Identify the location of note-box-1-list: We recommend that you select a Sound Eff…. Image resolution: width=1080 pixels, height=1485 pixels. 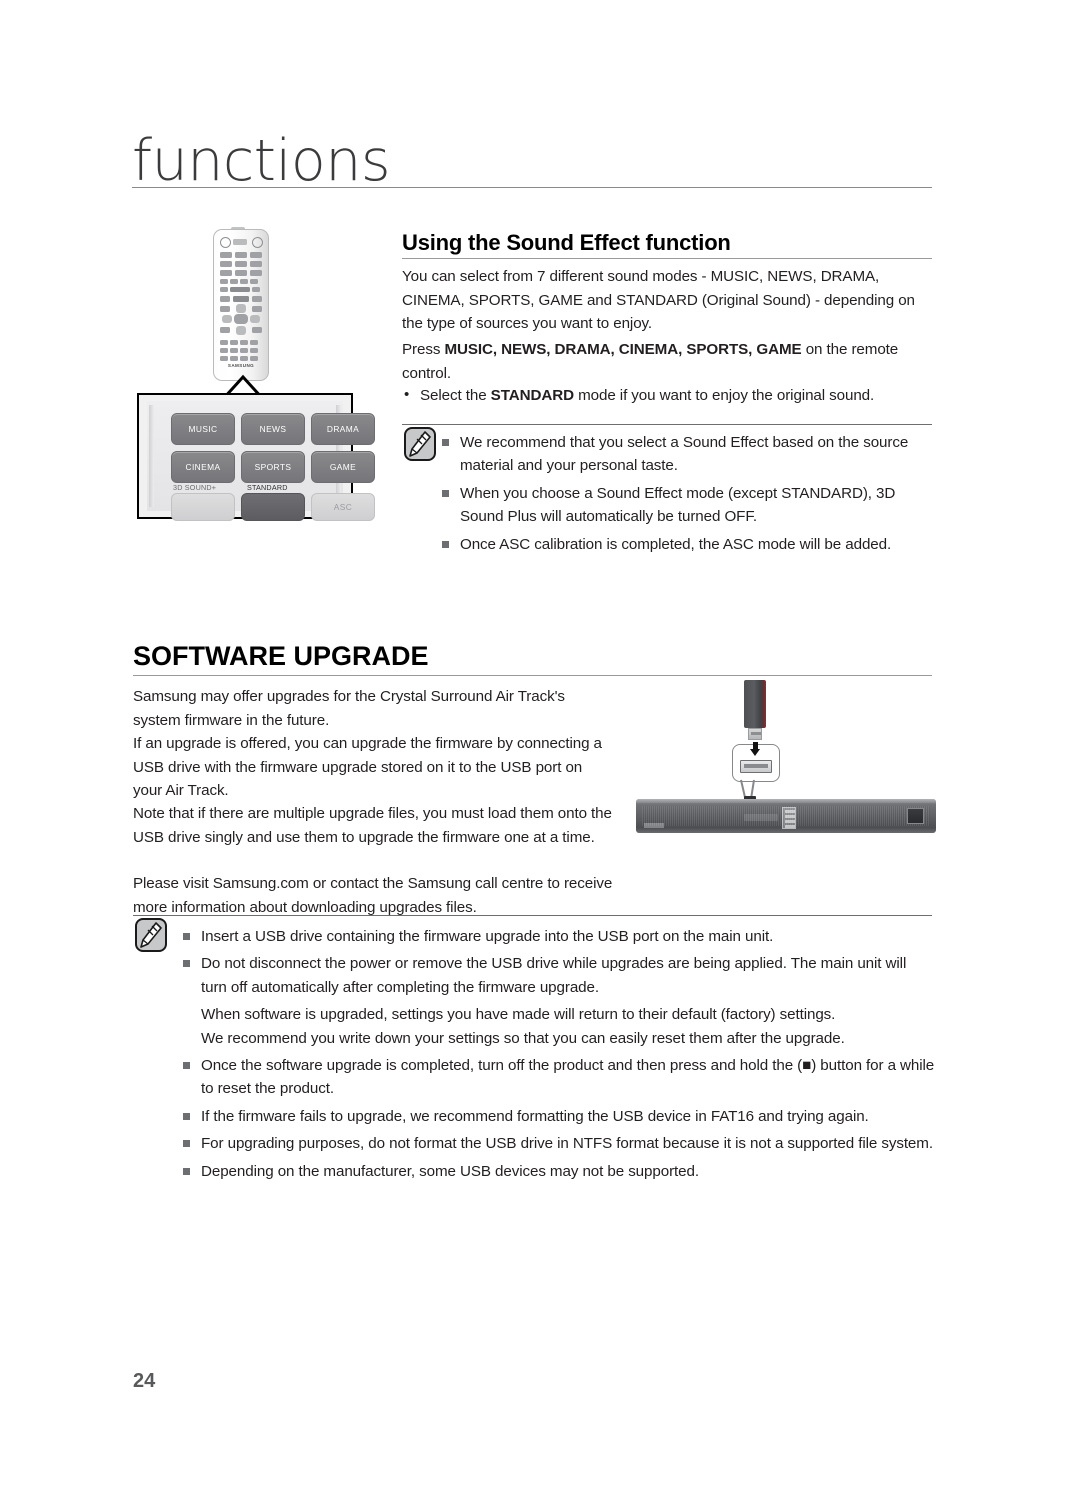
(686, 495).